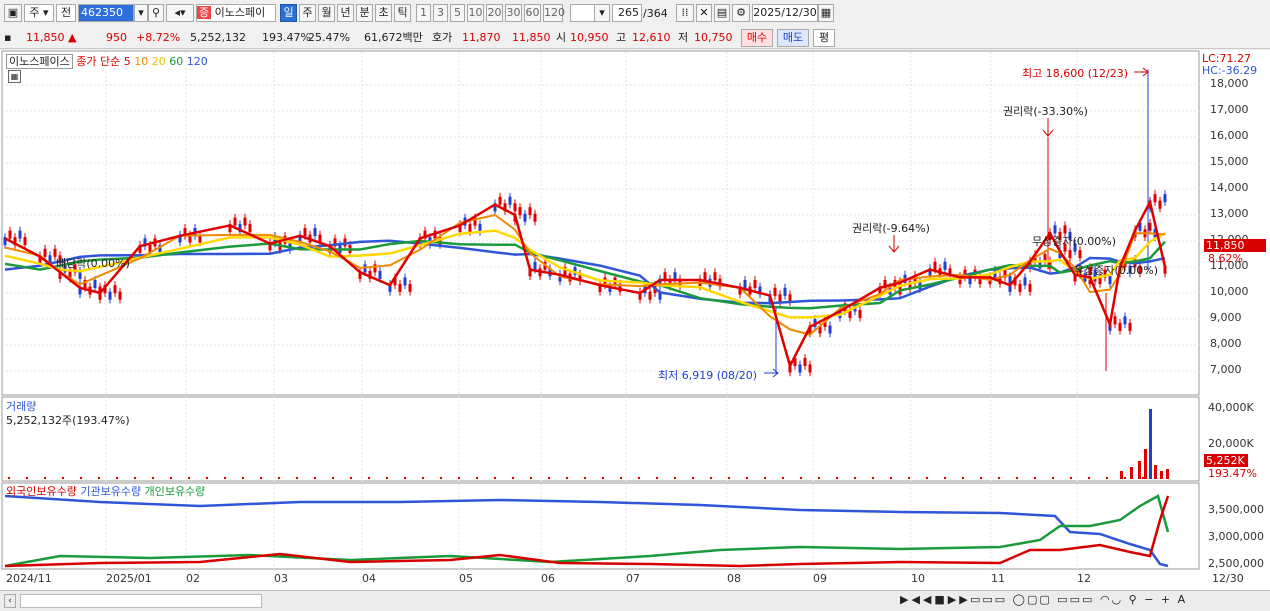 Image resolution: width=1270 pixels, height=611 pixels. What do you see at coordinates (364, 13) in the screenshot?
I see `period-4-button: 분` at bounding box center [364, 13].